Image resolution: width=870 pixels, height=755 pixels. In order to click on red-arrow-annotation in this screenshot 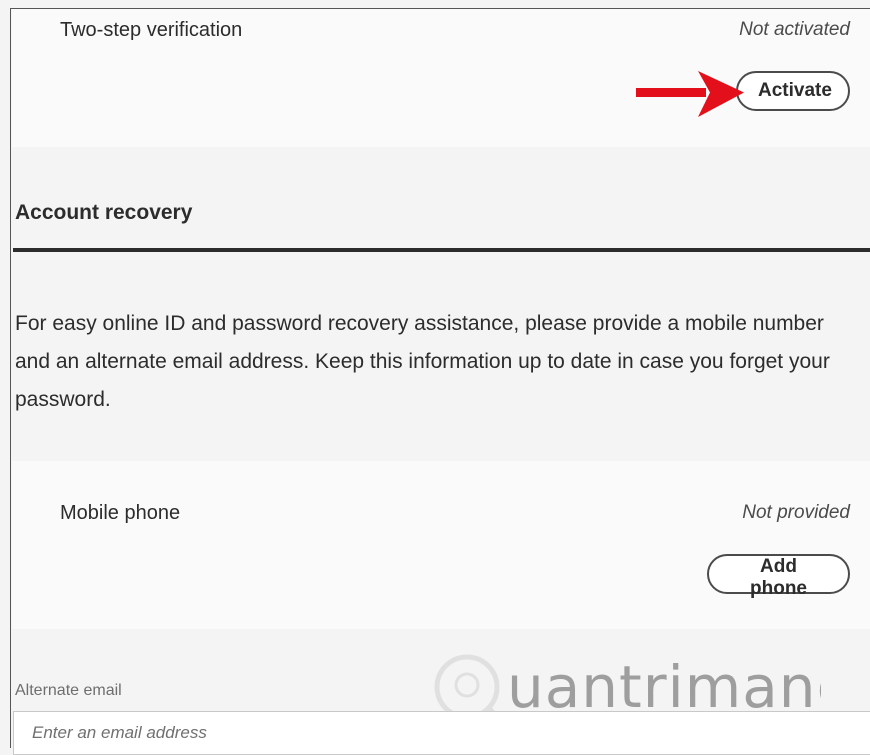, I will do `click(690, 94)`.